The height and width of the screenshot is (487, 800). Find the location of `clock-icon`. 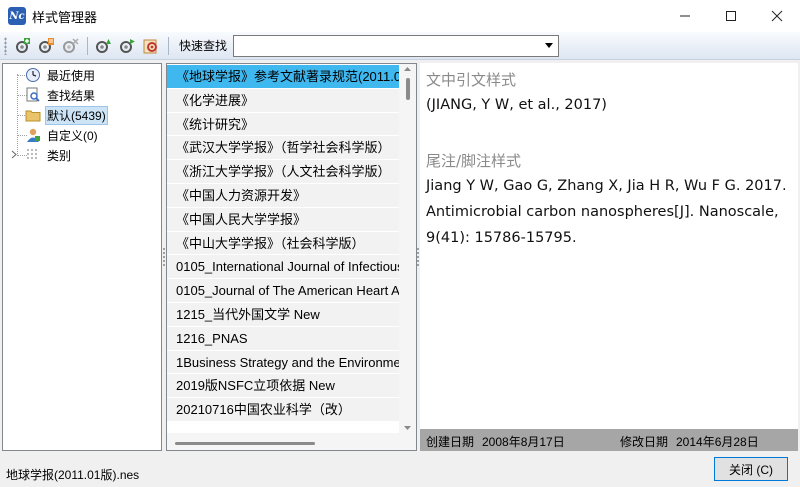

clock-icon is located at coordinates (33, 75).